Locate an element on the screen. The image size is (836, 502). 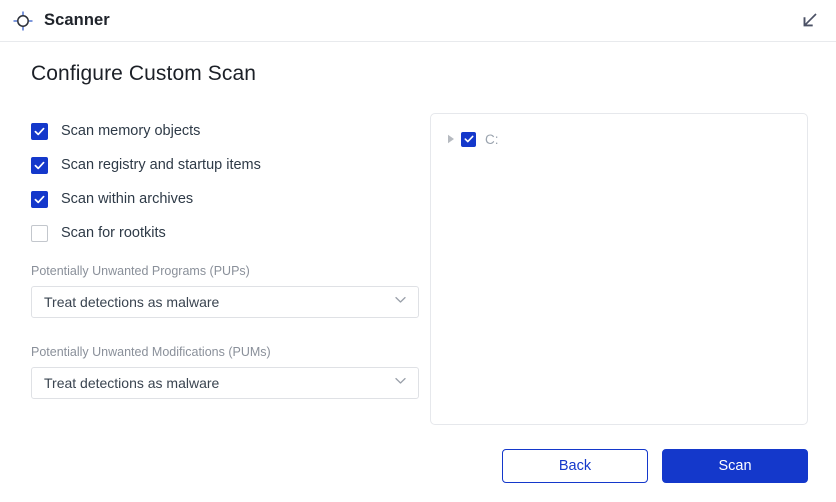
triangle-right-icon is located at coordinates (451, 139).